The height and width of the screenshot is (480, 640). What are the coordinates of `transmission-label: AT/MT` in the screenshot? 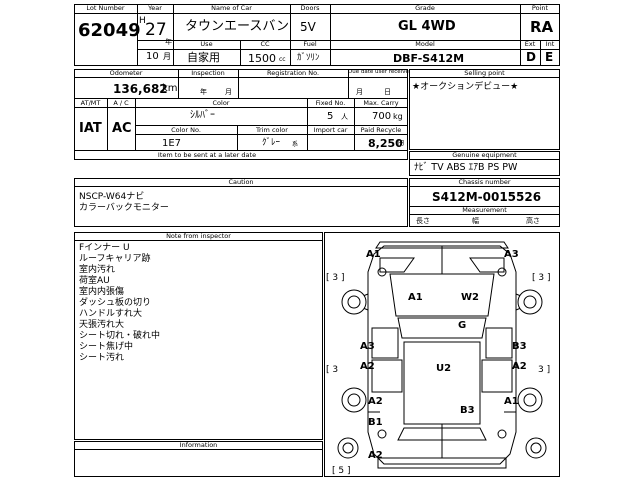 It's located at (90, 103).